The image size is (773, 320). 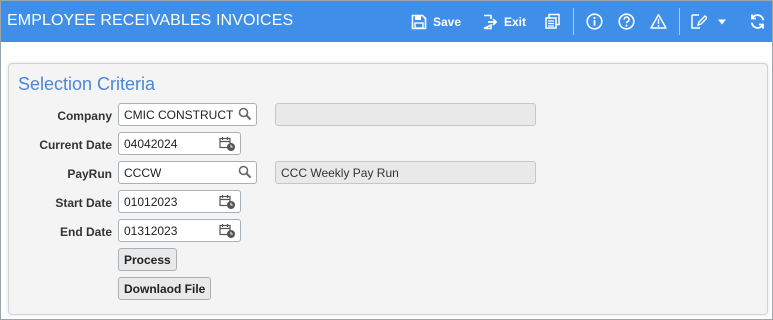 I want to click on help-button, so click(x=626, y=21).